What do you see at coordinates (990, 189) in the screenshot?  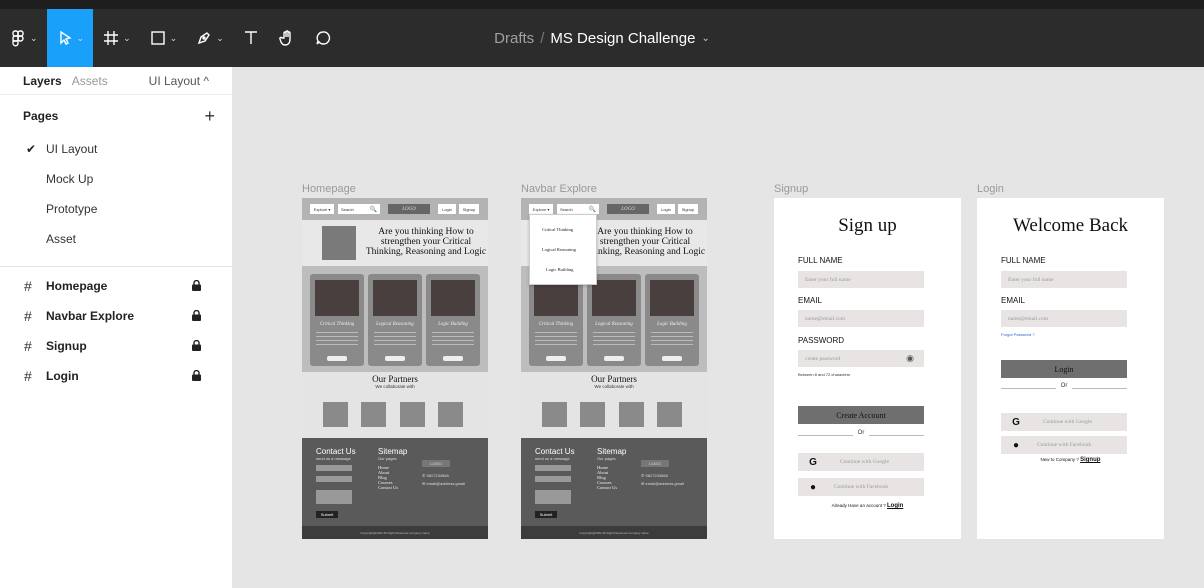 I see `frame-label-login: Login` at bounding box center [990, 189].